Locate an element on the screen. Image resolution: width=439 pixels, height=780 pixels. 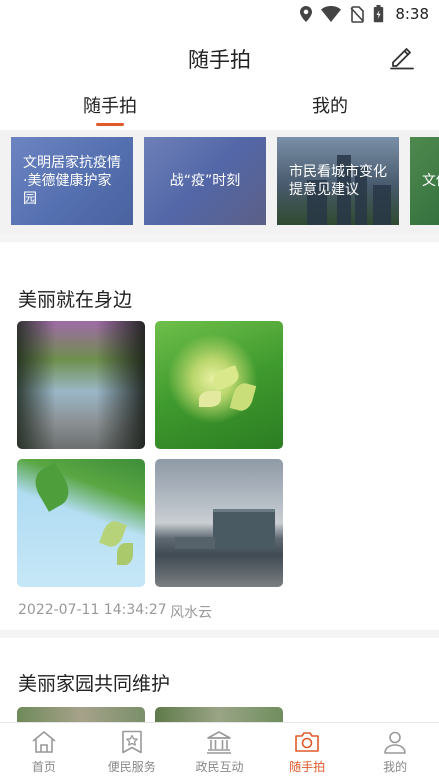
government-building-icon is located at coordinates (219, 742).